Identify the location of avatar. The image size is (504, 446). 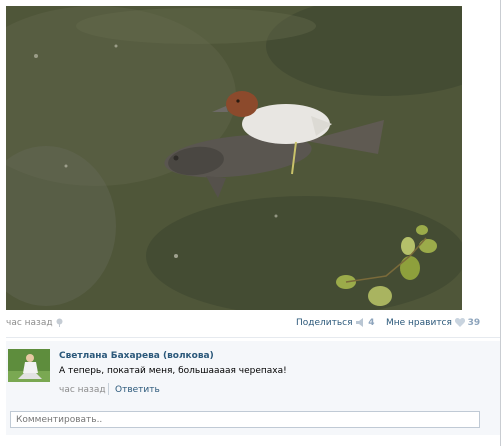
(29, 365).